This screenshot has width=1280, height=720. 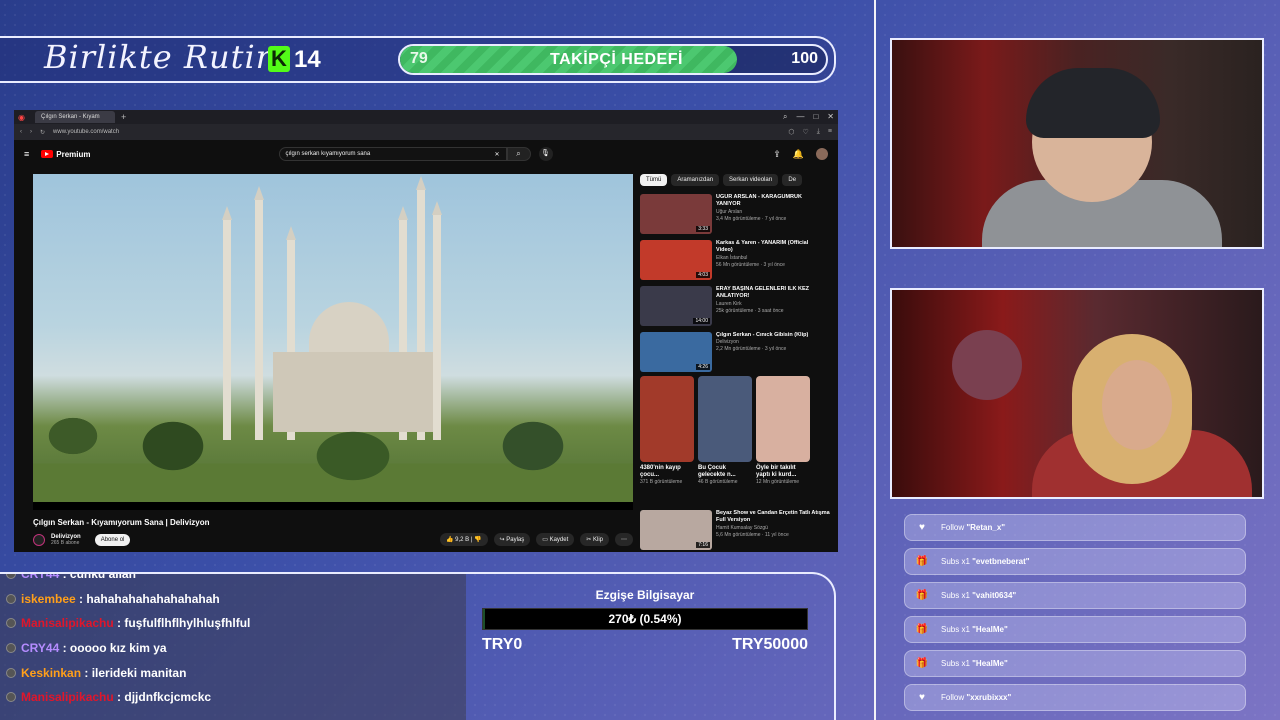 What do you see at coordinates (661, 482) in the screenshot?
I see `short-views: 371 B görüntüleme` at bounding box center [661, 482].